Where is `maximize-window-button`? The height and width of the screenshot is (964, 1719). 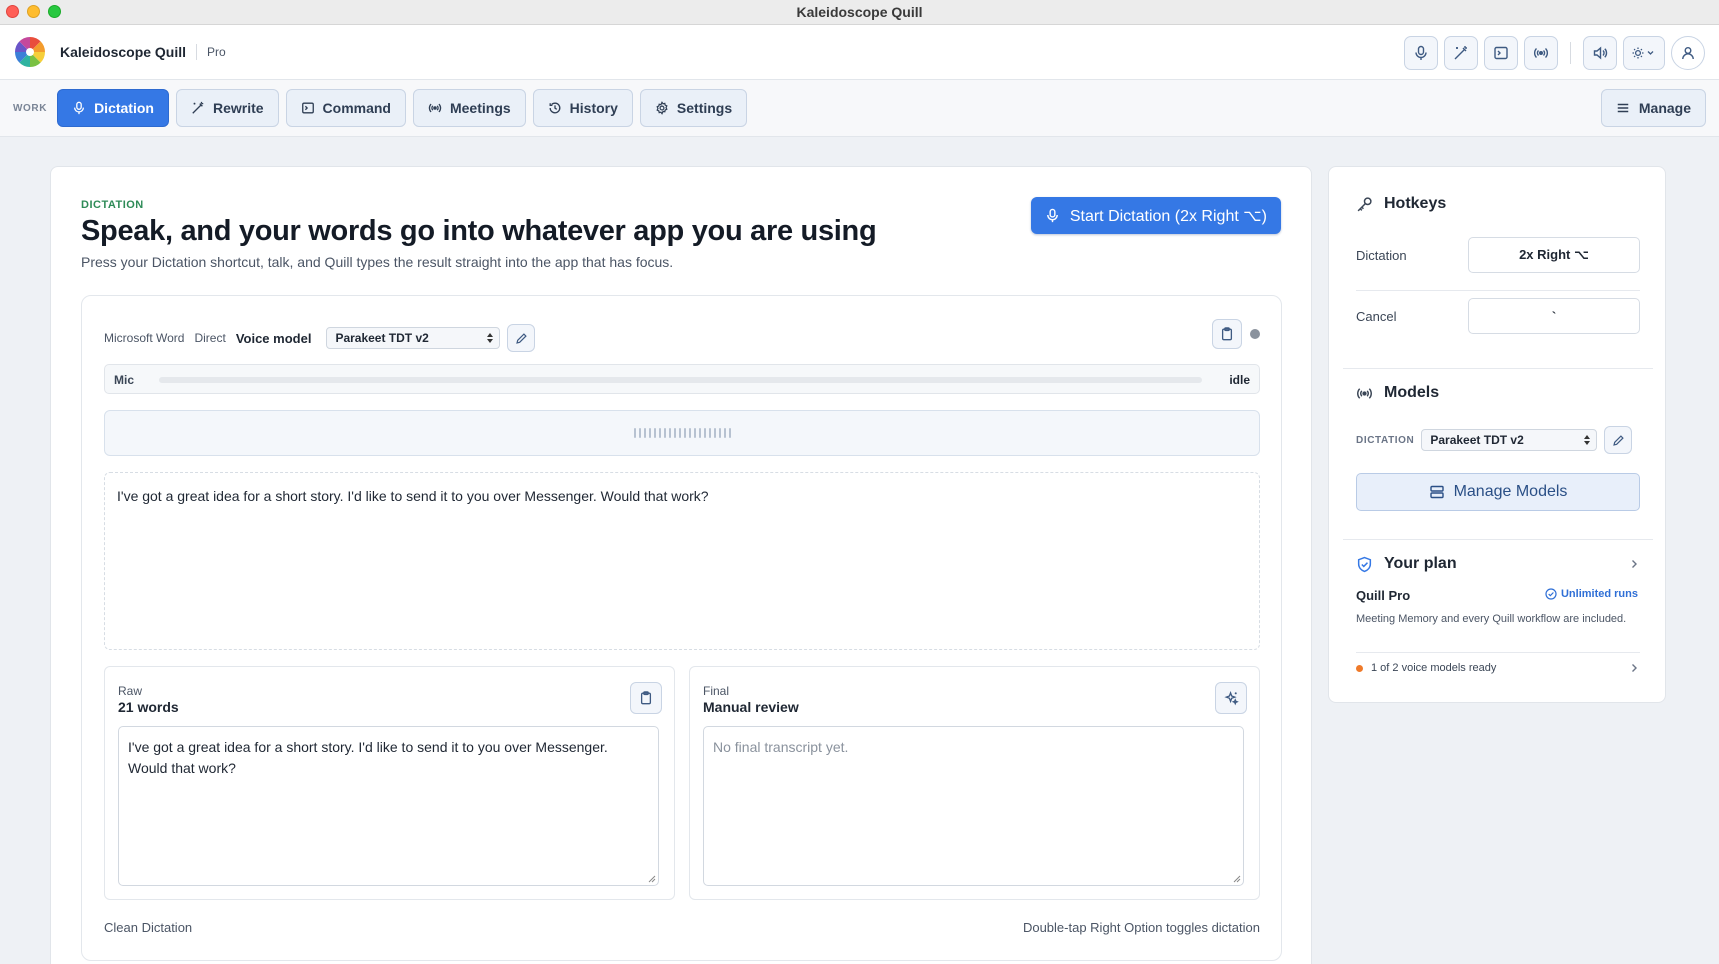
maximize-window-button is located at coordinates (54, 11).